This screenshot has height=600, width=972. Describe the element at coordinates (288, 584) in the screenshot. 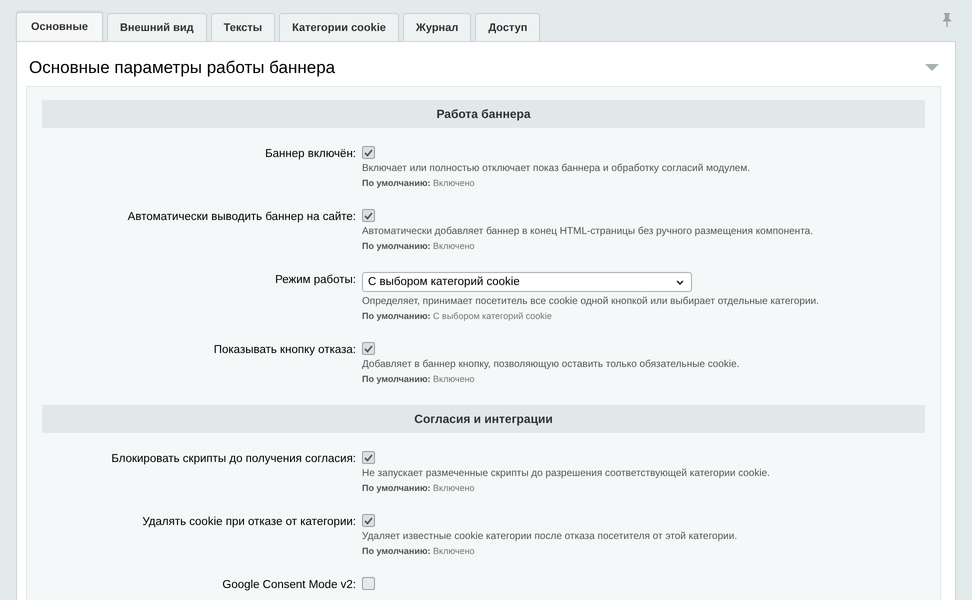

I see `field-label: Google Consent Mode v2:` at that location.